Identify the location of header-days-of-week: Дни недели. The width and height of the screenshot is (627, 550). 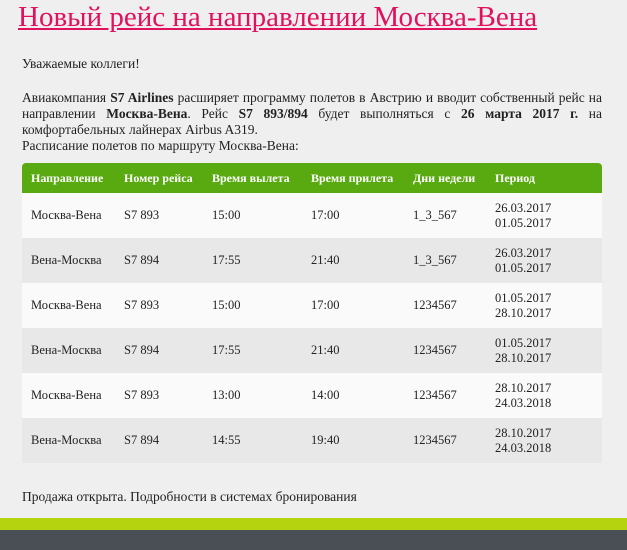
(445, 178).